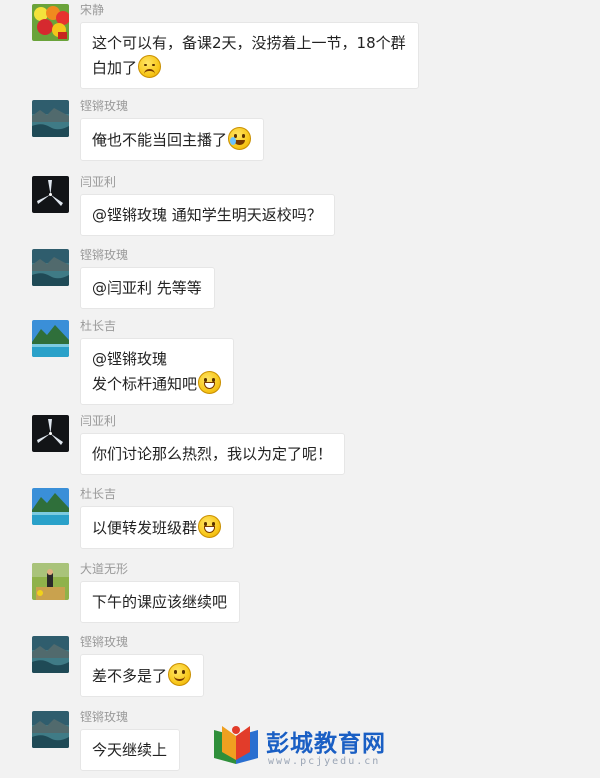 The image size is (600, 778). What do you see at coordinates (92, 10) in the screenshot?
I see `sender-name: 宋静` at bounding box center [92, 10].